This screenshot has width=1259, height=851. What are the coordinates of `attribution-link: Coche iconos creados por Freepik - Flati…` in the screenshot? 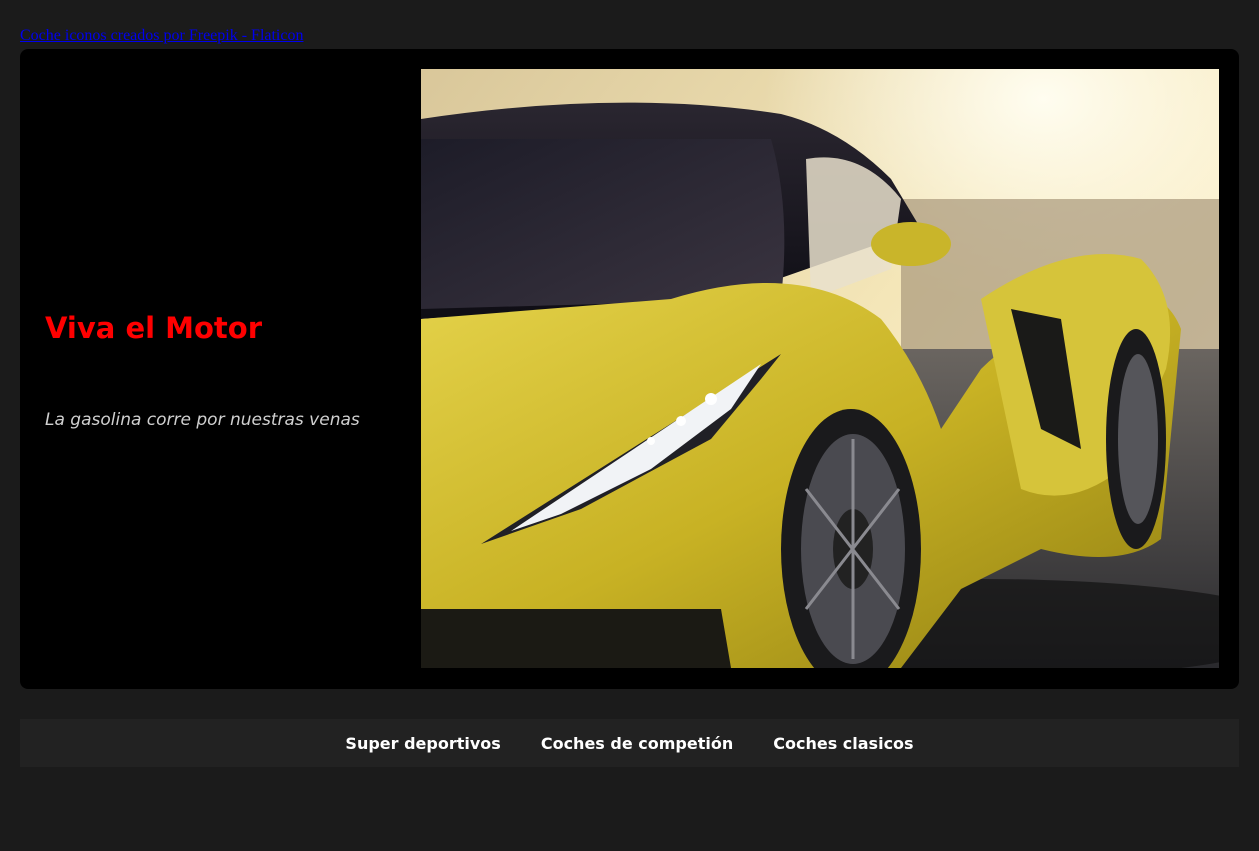 It's located at (161, 36).